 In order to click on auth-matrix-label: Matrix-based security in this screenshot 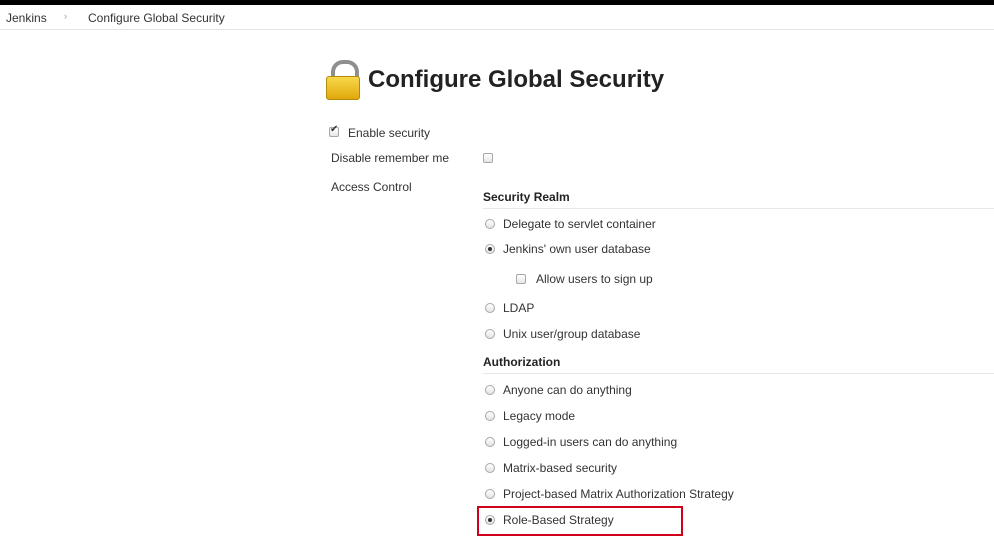, I will do `click(560, 468)`.